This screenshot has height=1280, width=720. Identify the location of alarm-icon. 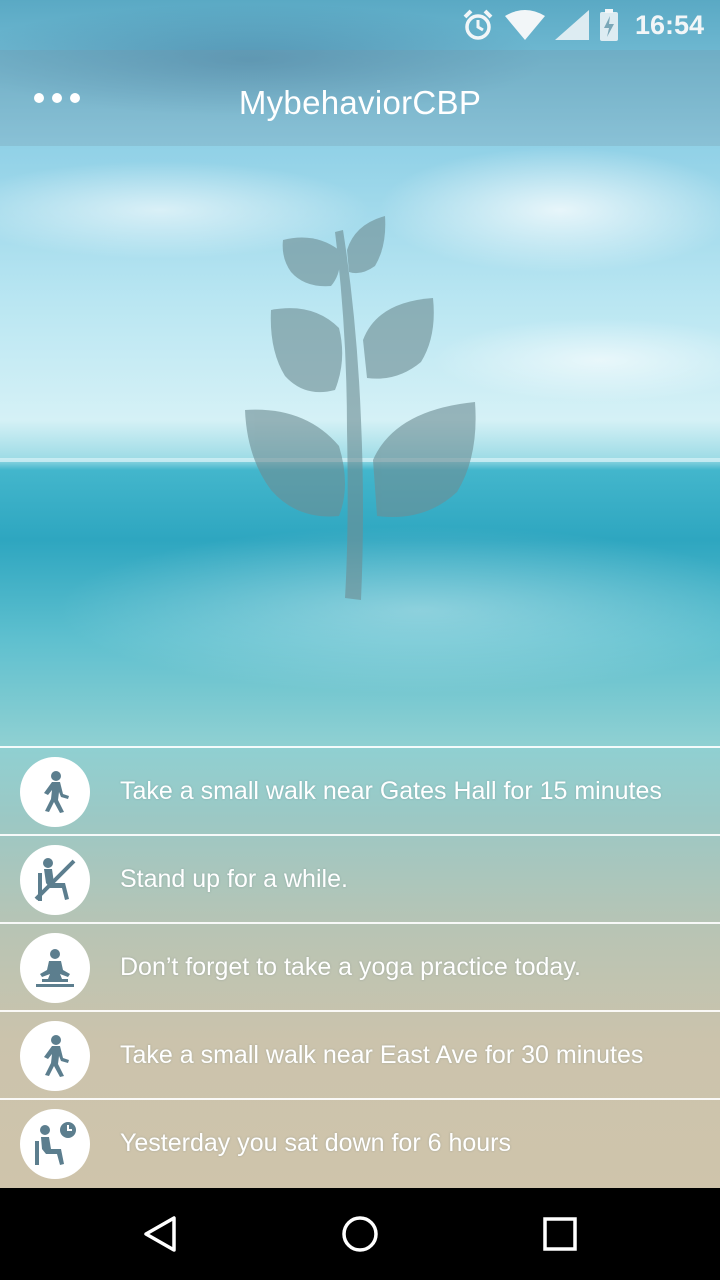
(478, 25).